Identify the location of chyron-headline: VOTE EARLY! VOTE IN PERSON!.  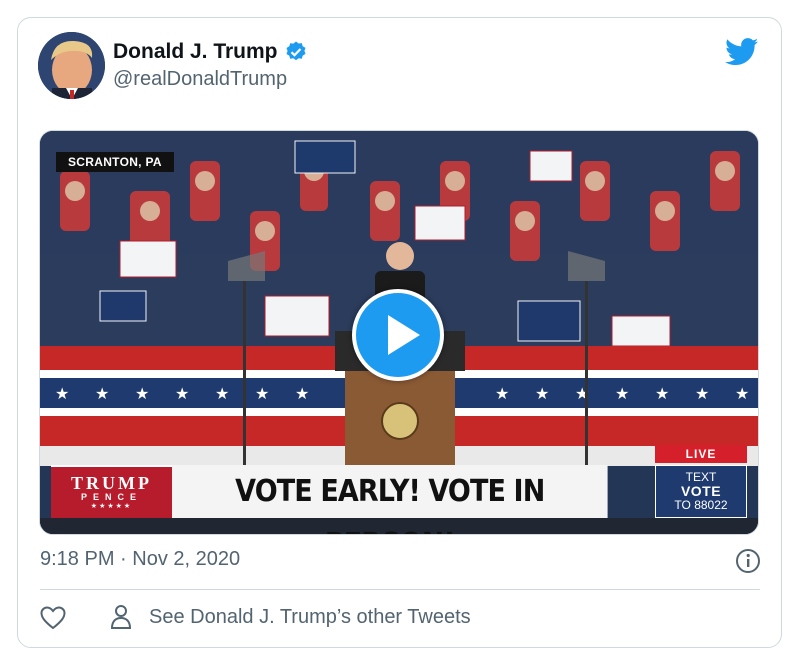
(390, 499).